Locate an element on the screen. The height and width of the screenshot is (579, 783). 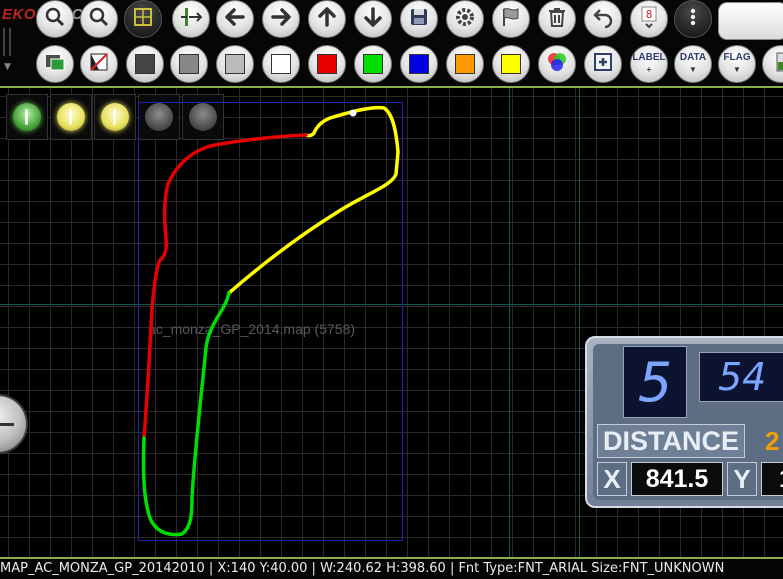
save-button is located at coordinates (419, 19).